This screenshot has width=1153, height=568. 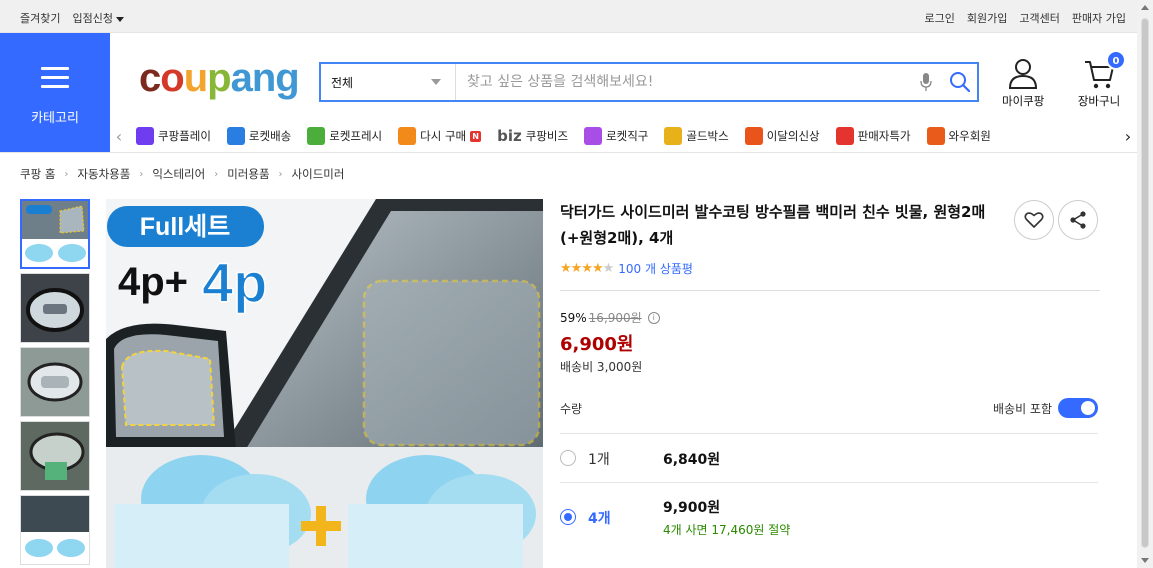 I want to click on category-menu-button: 카테고리, so click(x=55, y=92).